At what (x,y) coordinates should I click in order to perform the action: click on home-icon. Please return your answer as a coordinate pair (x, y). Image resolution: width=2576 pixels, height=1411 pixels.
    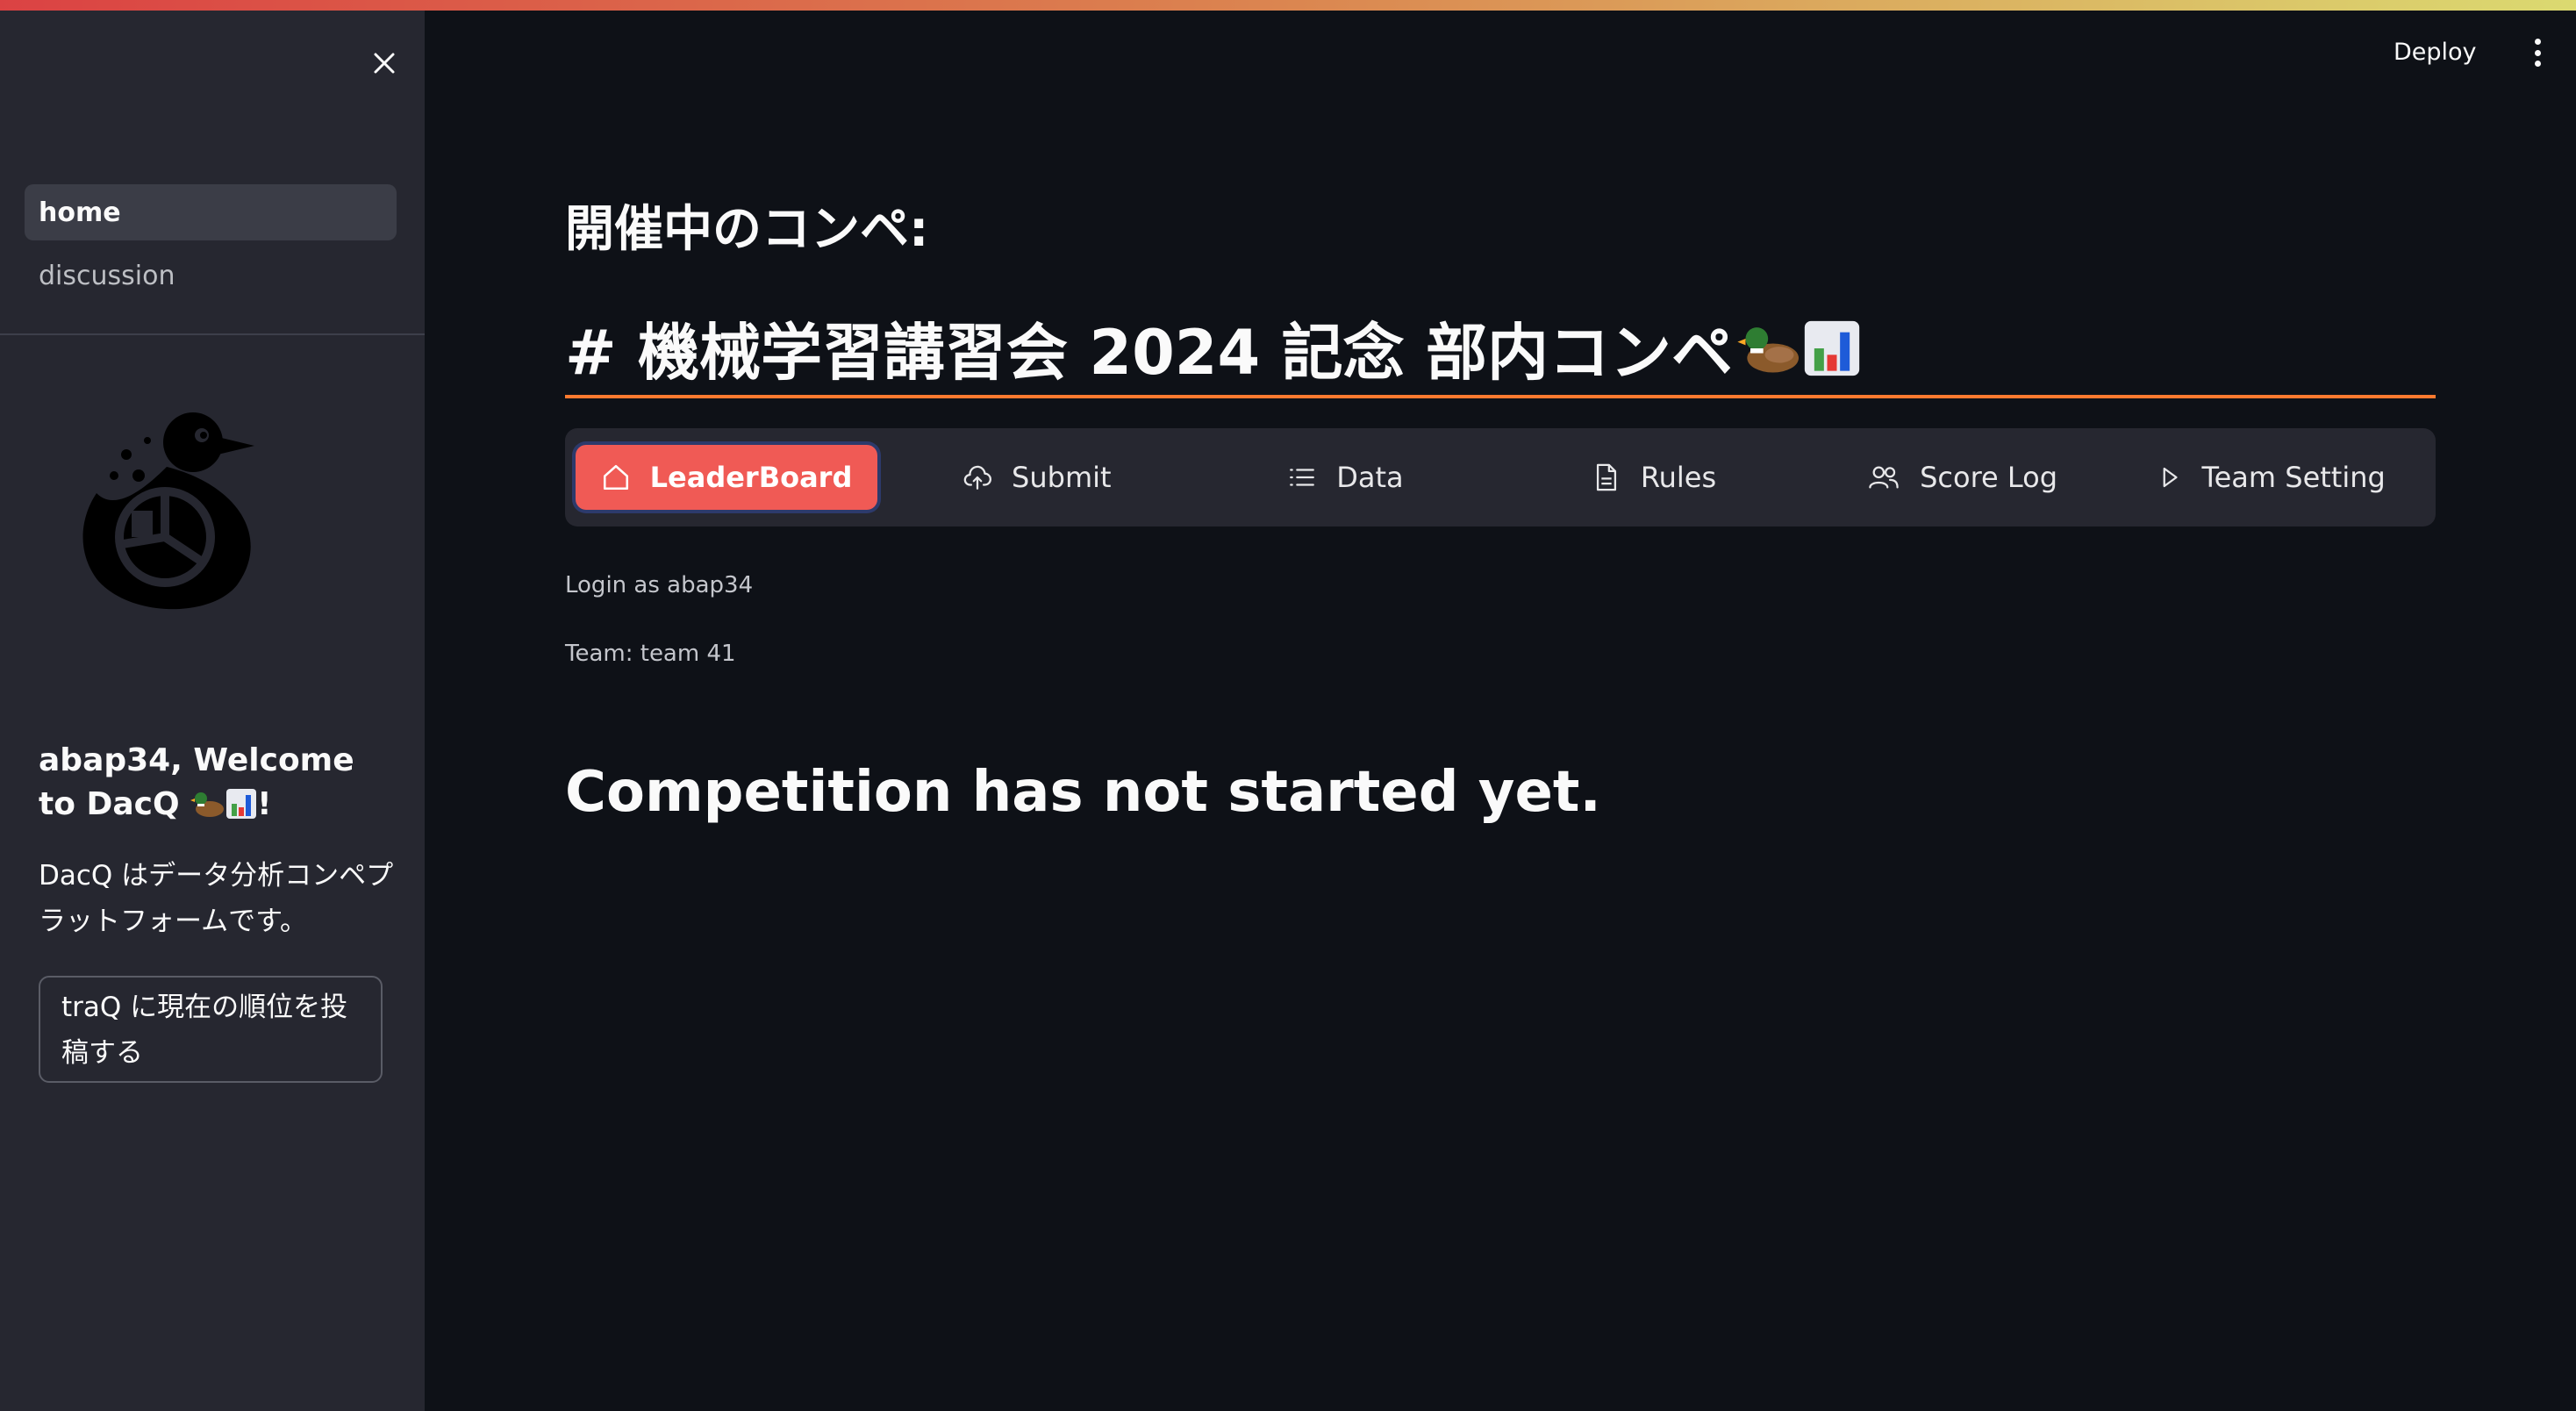
    Looking at the image, I should click on (615, 477).